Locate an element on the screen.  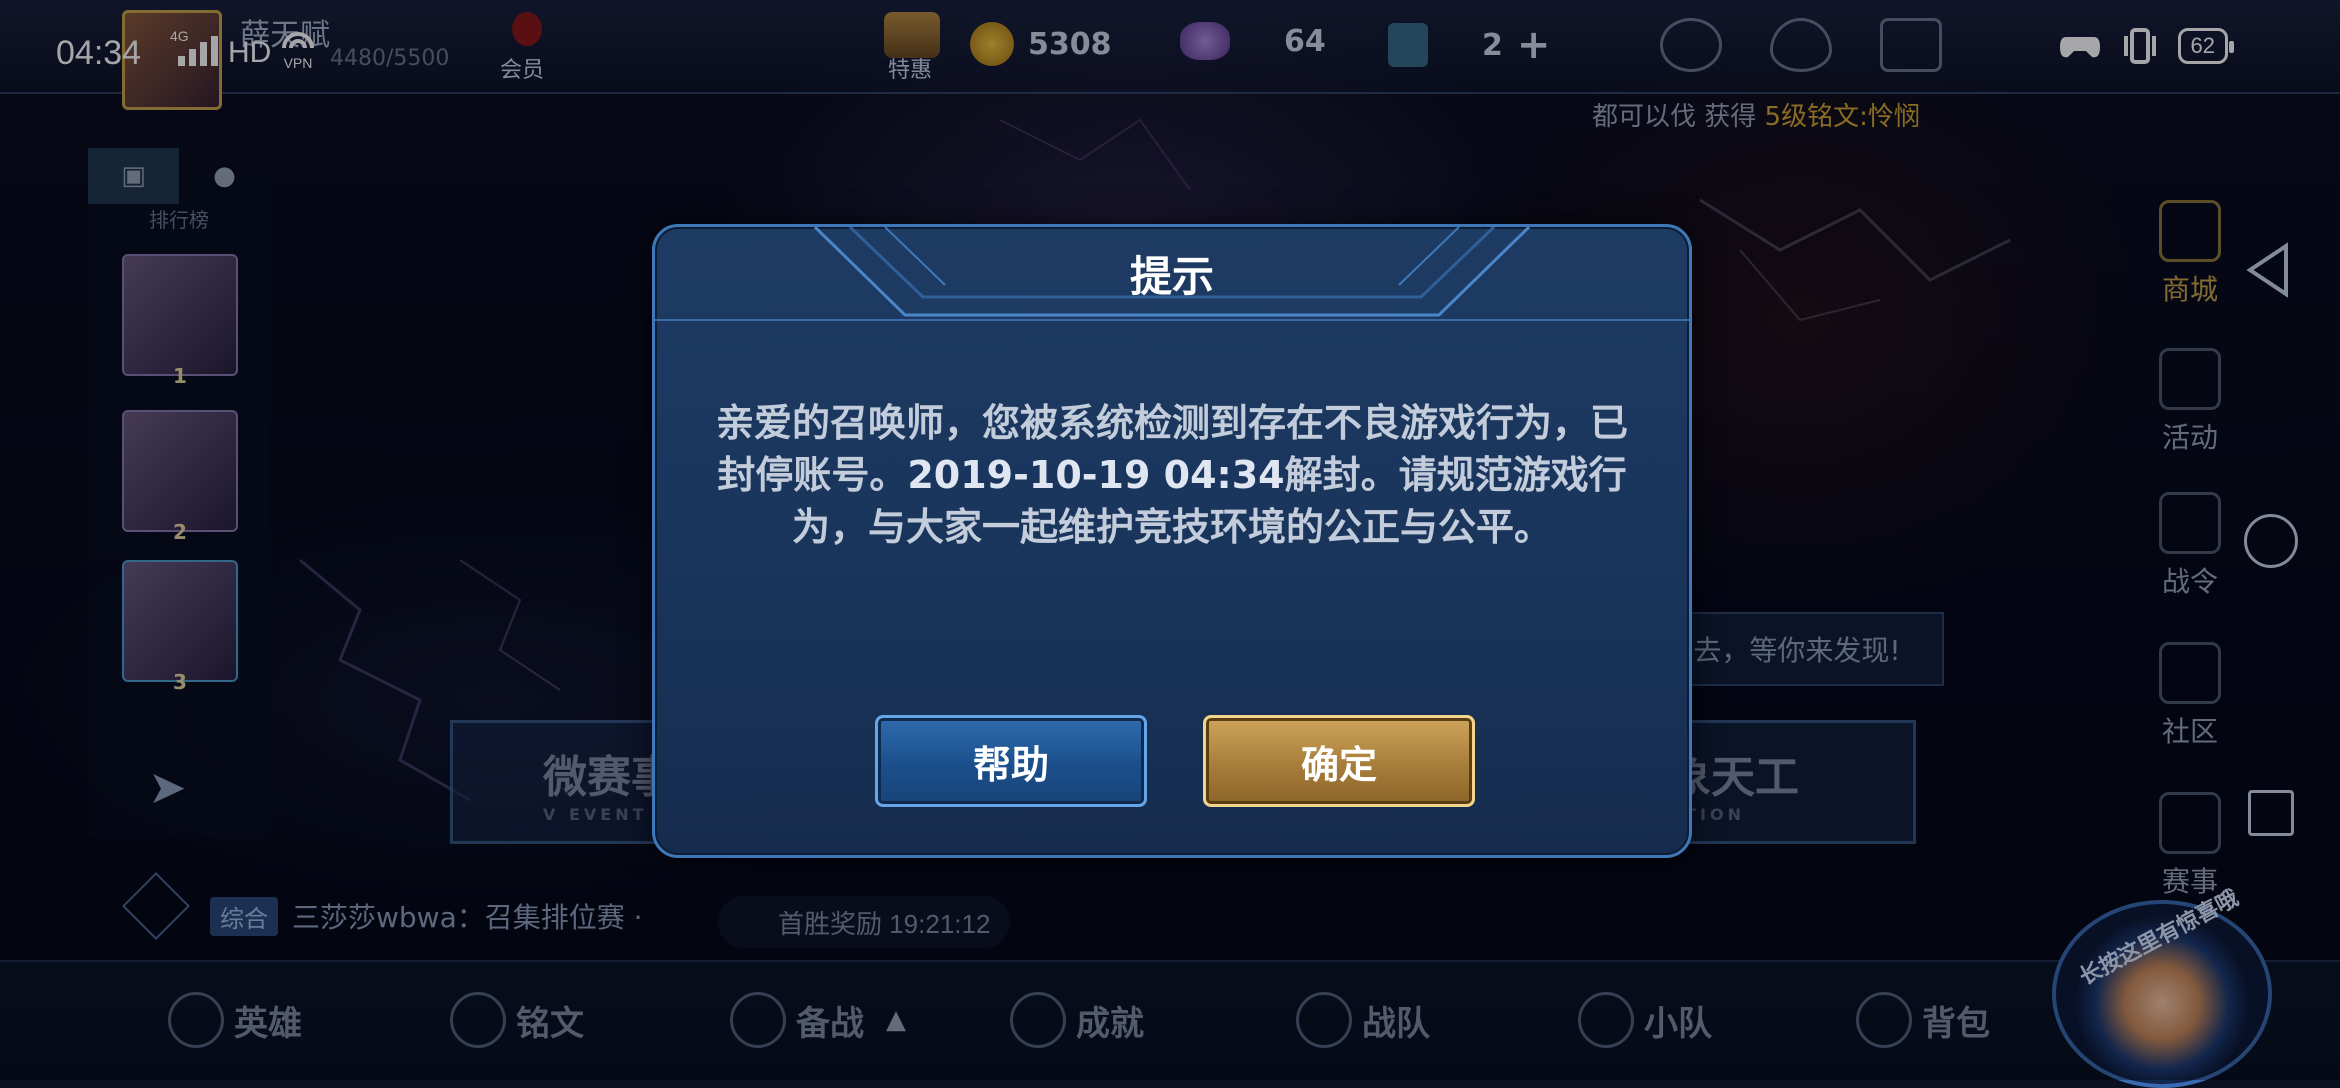
dialog-title: 提示 is located at coordinates (1171, 276).